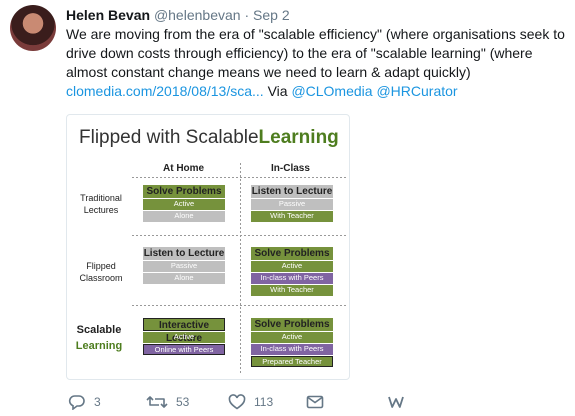  I want to click on slide-title-highlight: Learning, so click(298, 137).